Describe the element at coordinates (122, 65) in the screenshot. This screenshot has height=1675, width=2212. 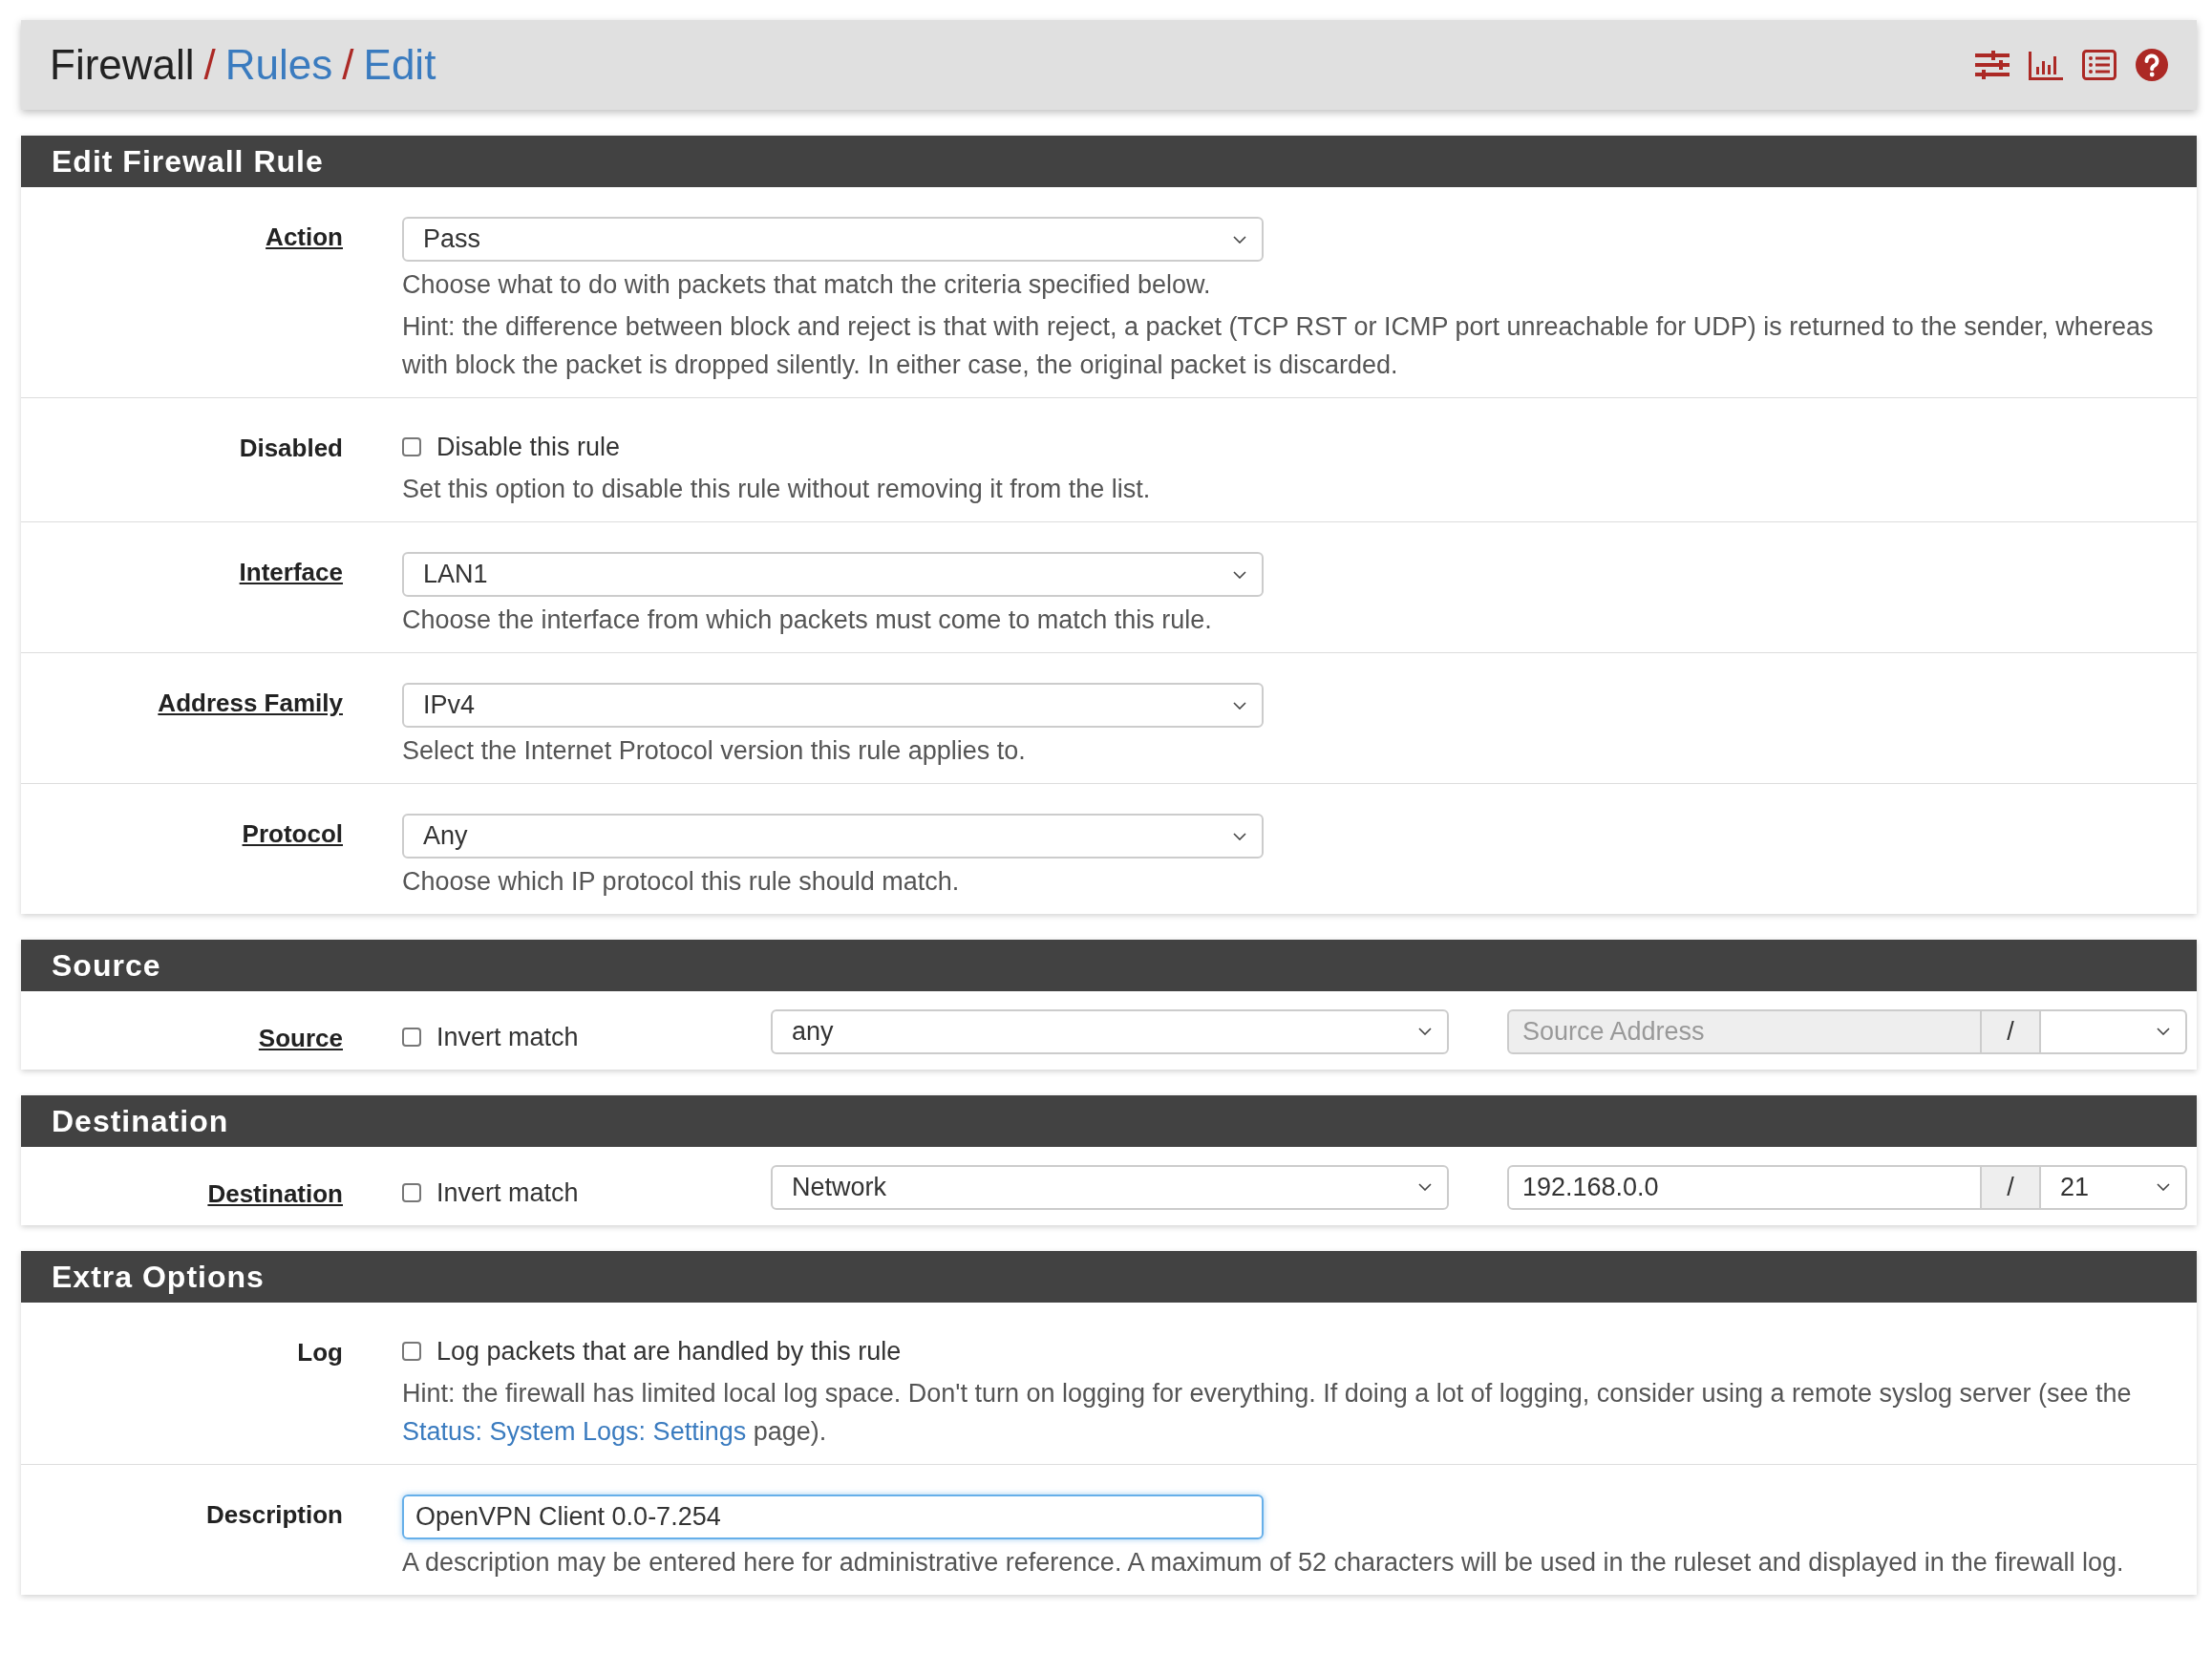
I see `breadcrumb-text: Firewall` at that location.